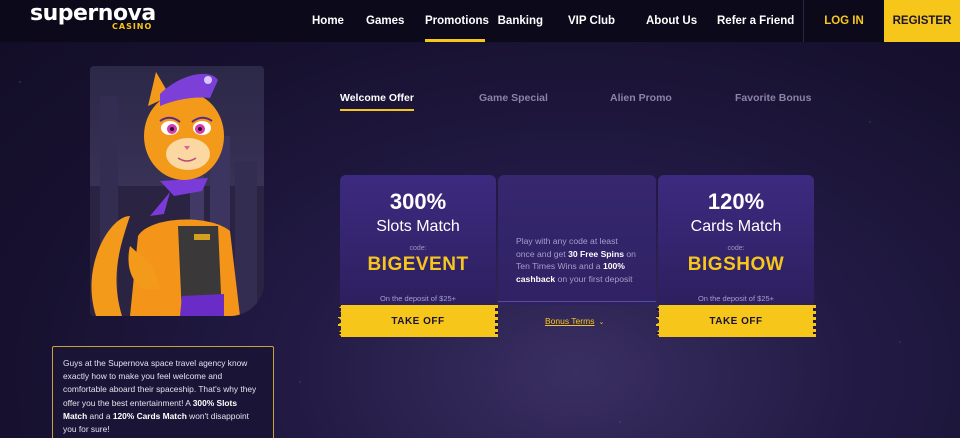 The image size is (960, 438). I want to click on offer-text: on your first deposit, so click(594, 278).